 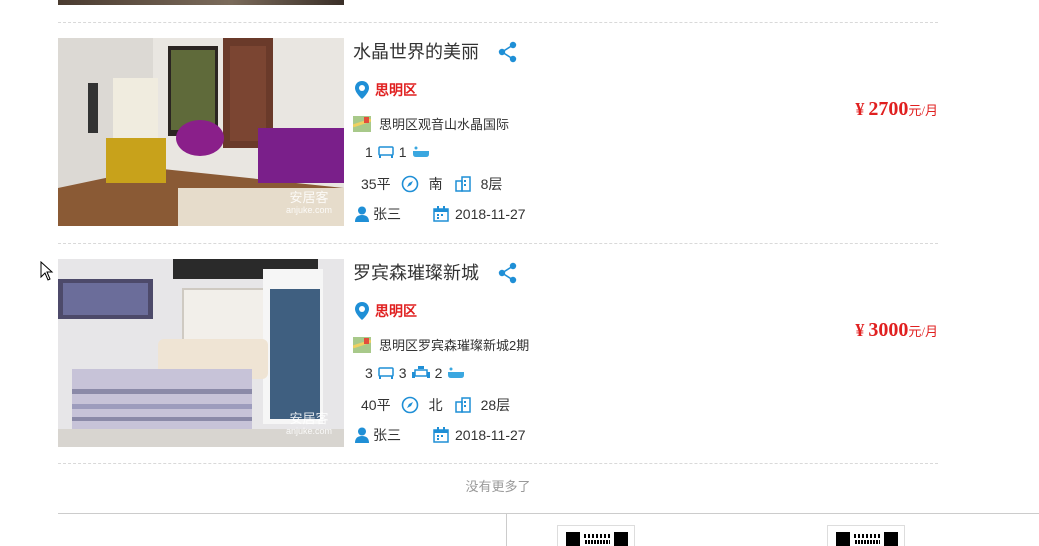 I want to click on bathroom-count: 1, so click(x=402, y=152).